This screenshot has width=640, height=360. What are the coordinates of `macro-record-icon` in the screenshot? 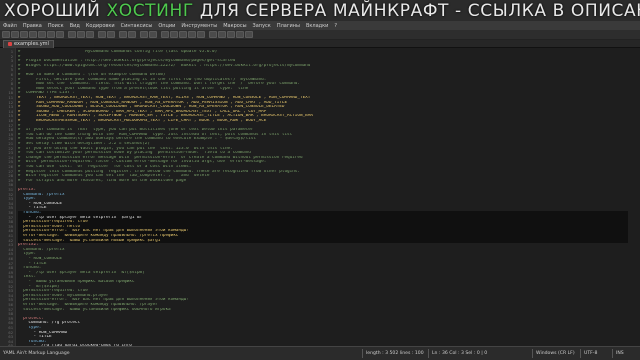 It's located at (213, 34).